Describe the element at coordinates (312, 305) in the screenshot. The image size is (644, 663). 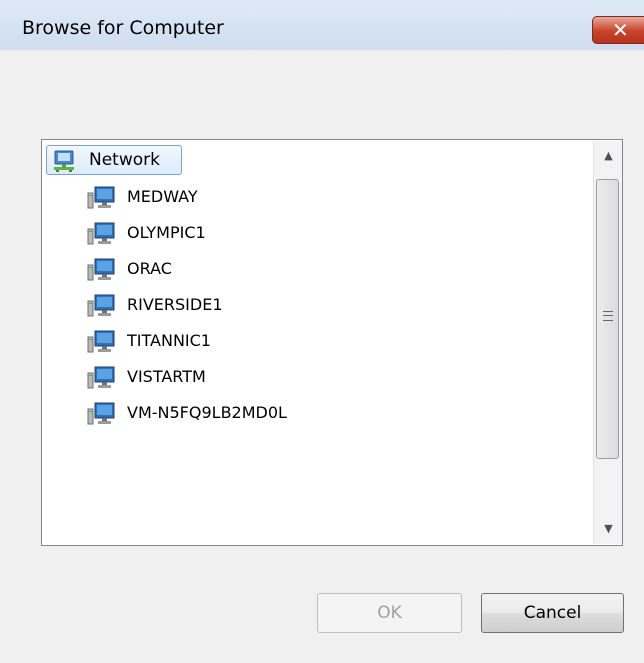
I see `tree-item-computer: RIVERSIDE1` at that location.